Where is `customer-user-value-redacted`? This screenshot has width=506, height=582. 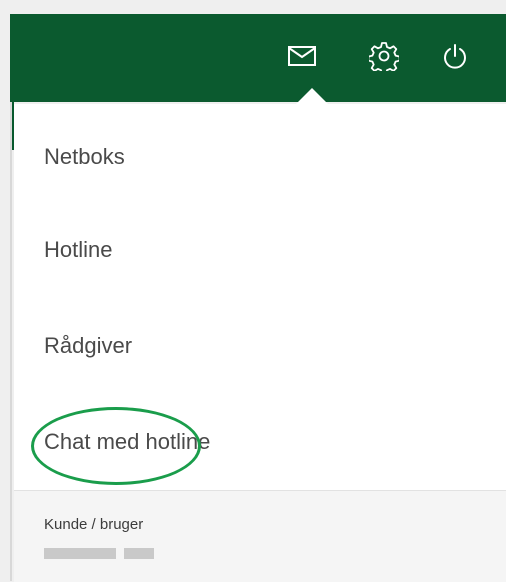 customer-user-value-redacted is located at coordinates (99, 553).